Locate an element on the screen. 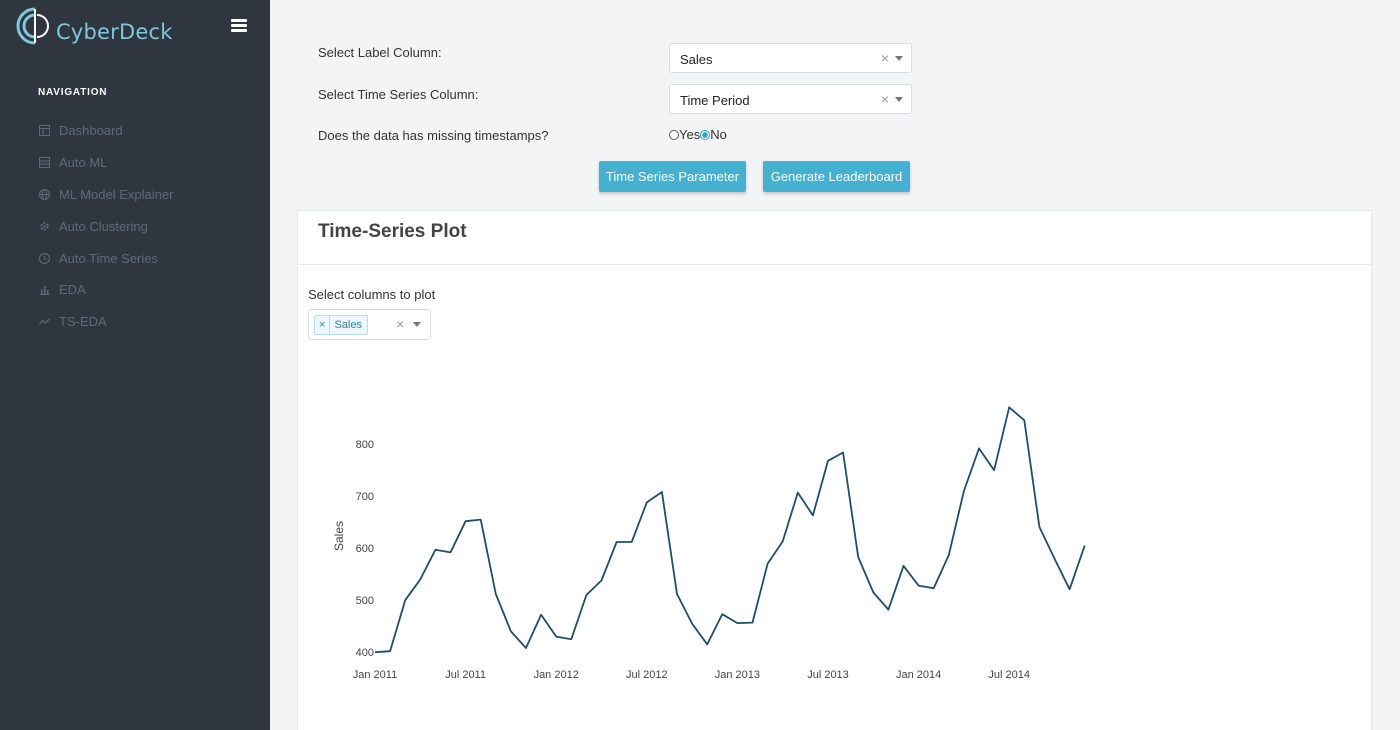  x-tick-label: Jul 2013 is located at coordinates (828, 675).